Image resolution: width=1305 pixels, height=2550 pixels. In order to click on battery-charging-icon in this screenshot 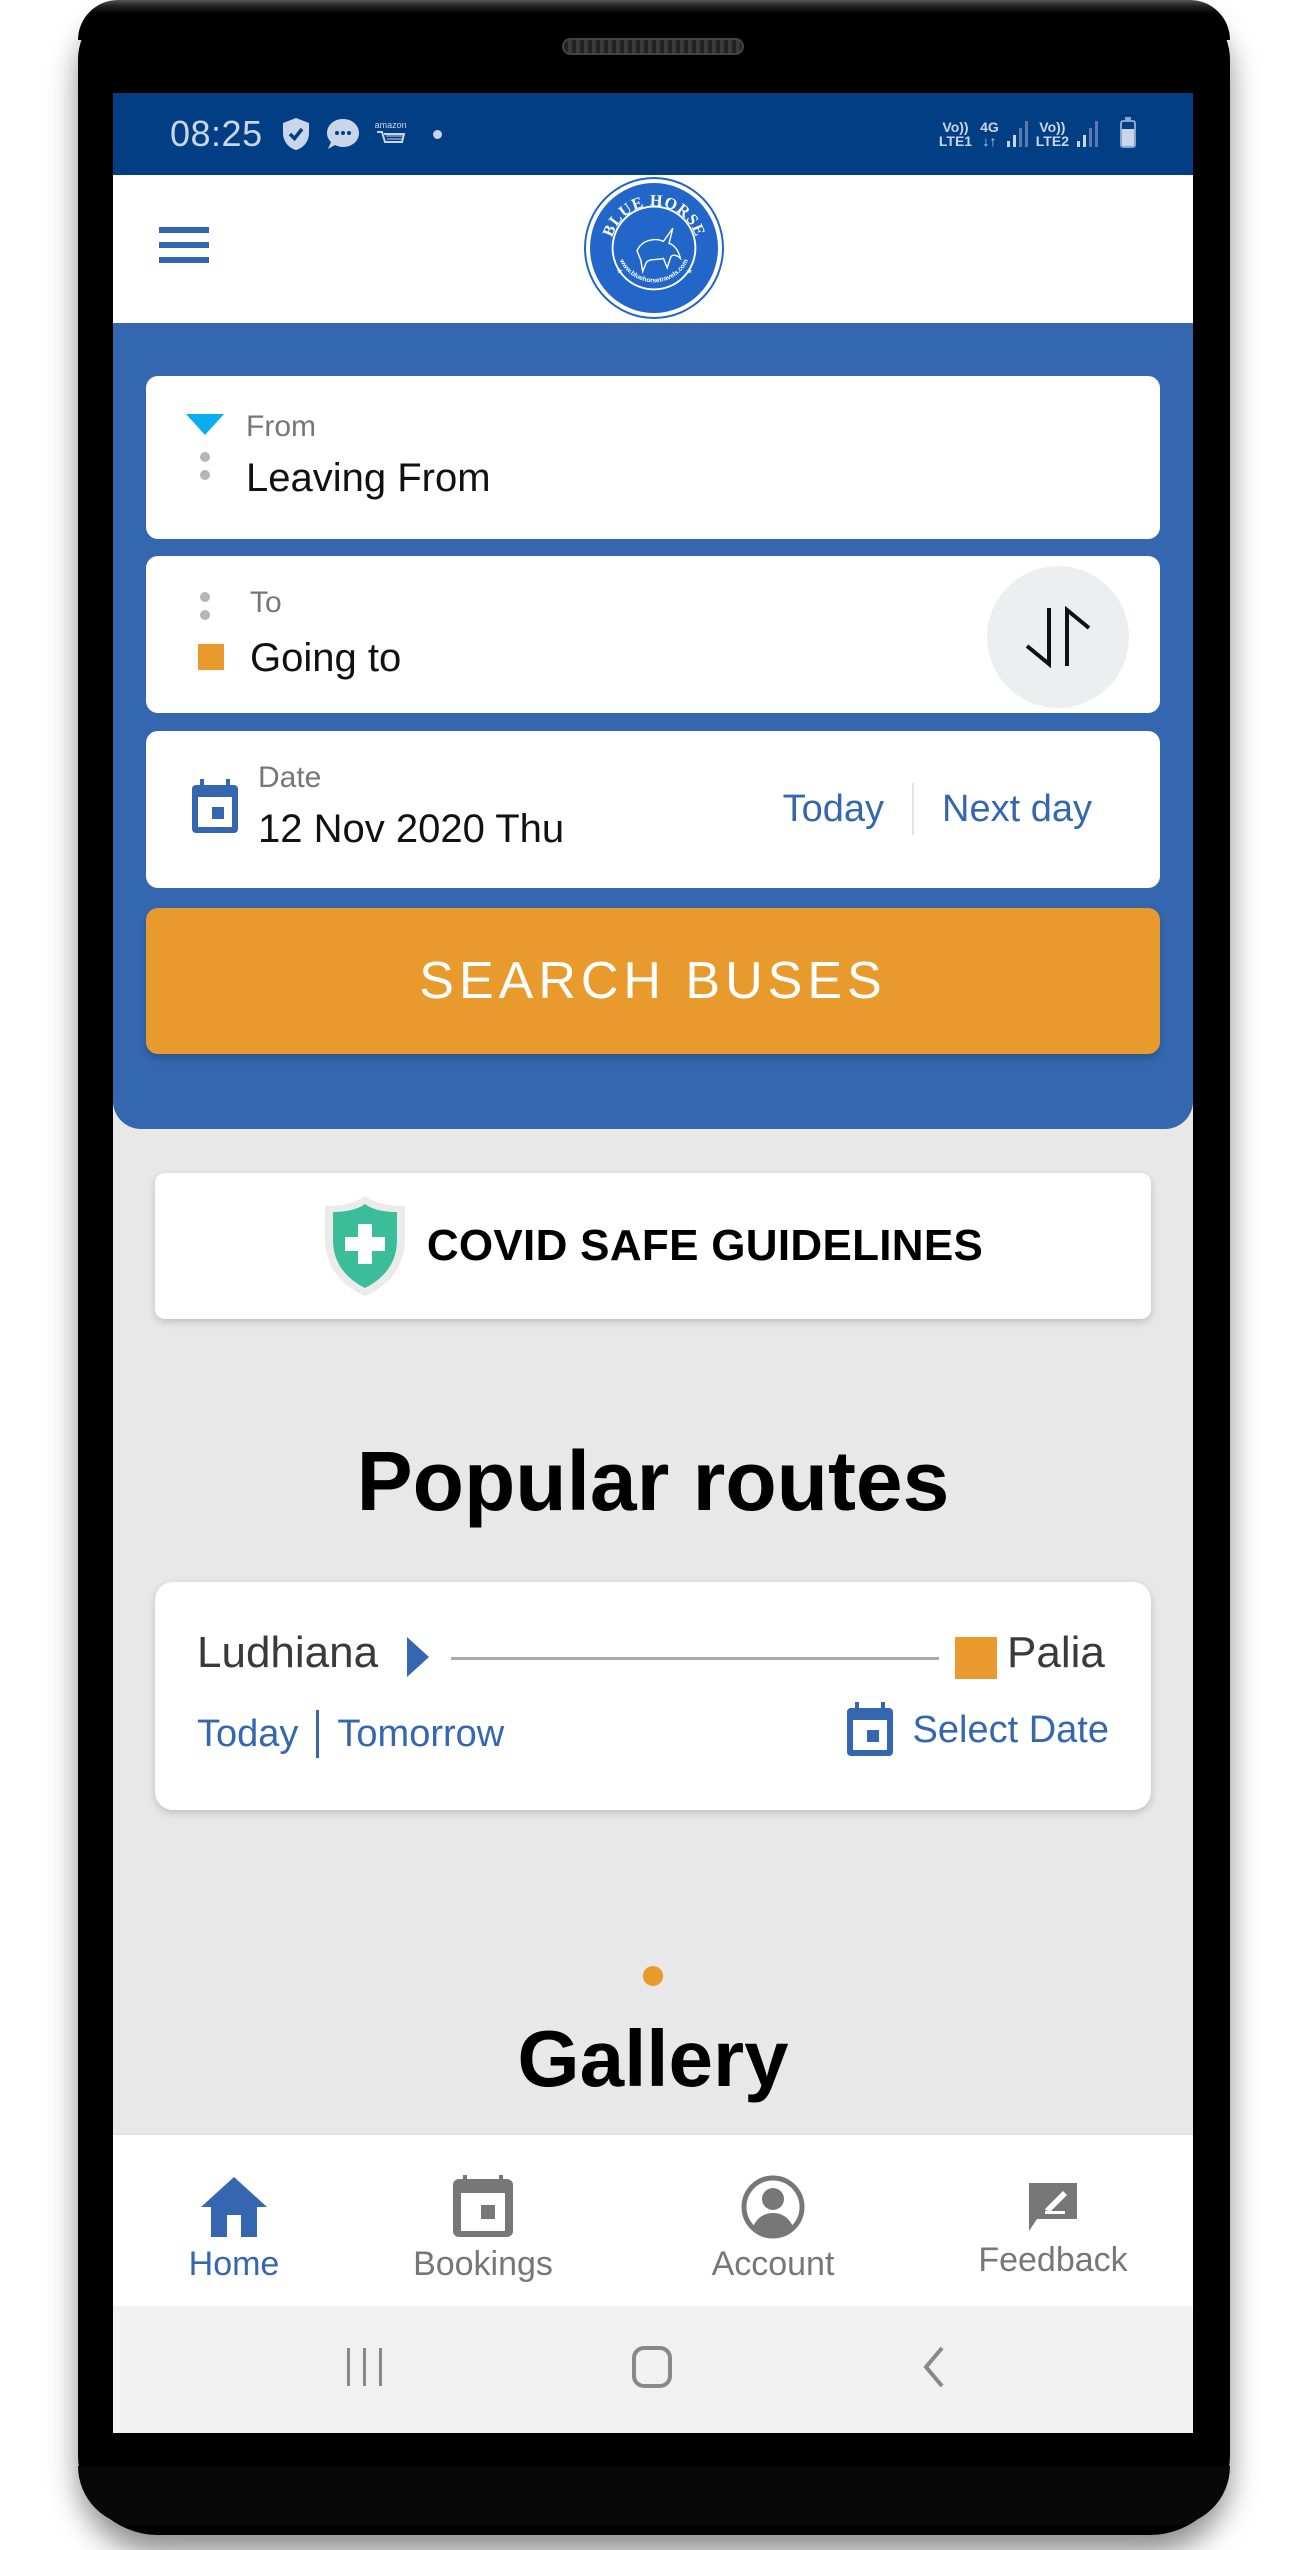, I will do `click(1128, 132)`.